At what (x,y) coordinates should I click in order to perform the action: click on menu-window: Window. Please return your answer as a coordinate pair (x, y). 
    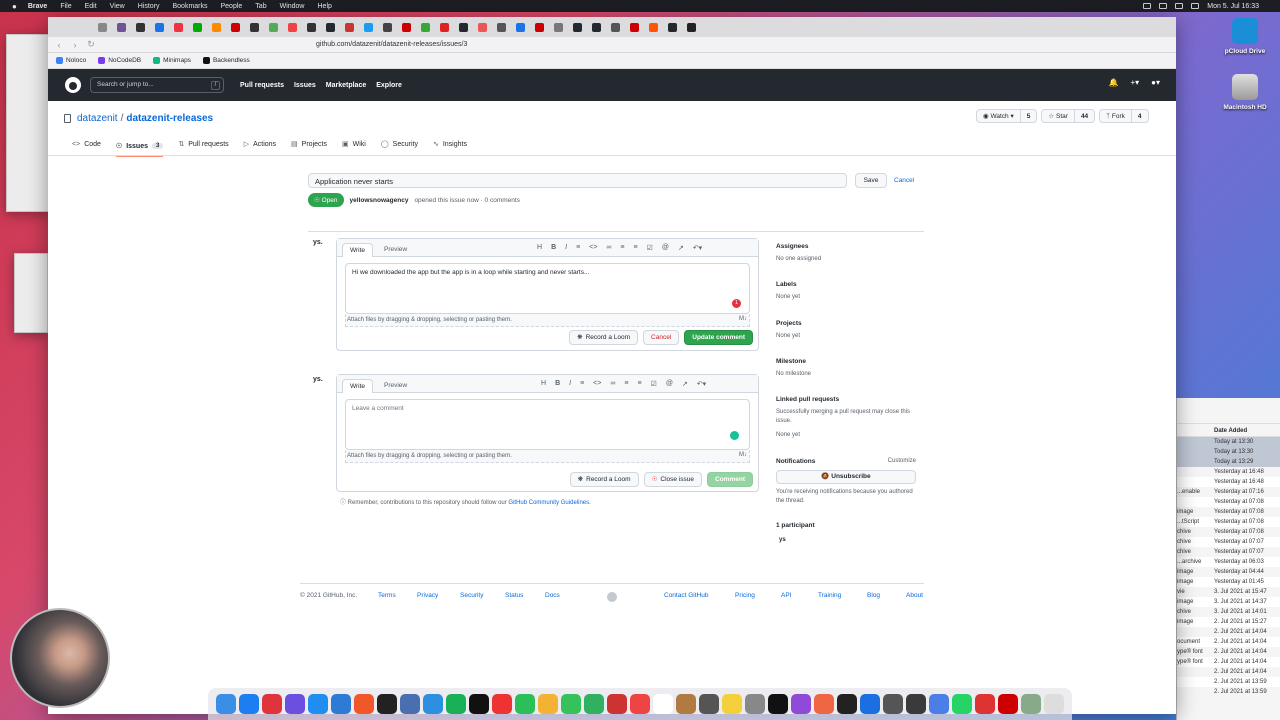
    Looking at the image, I should click on (292, 6).